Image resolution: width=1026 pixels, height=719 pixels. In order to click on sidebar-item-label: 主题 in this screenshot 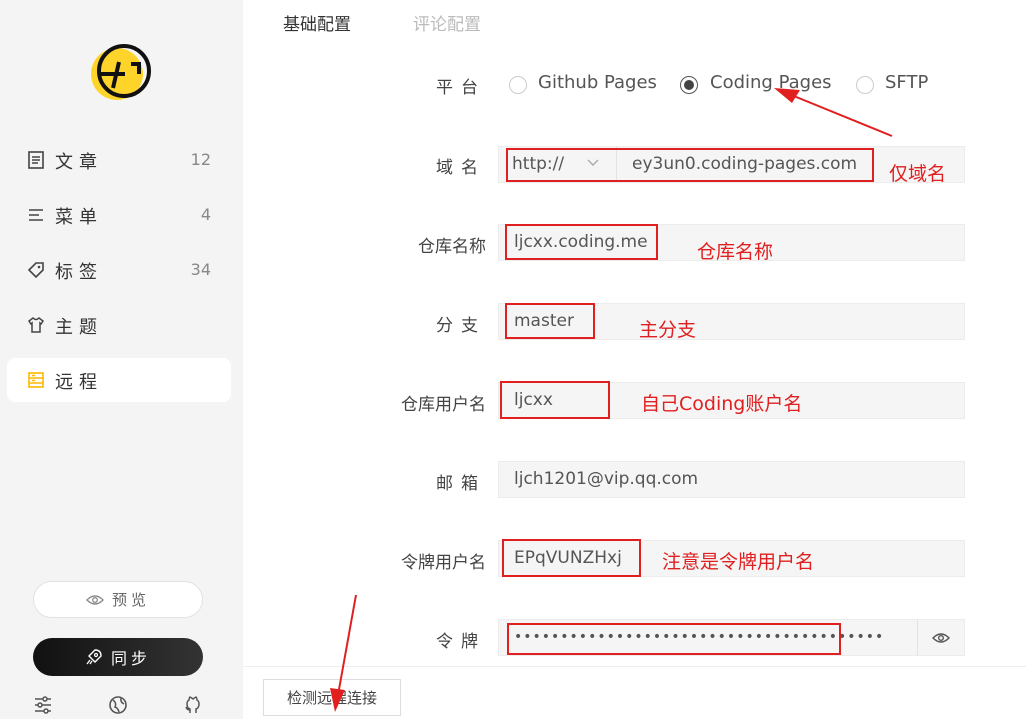, I will do `click(79, 327)`.